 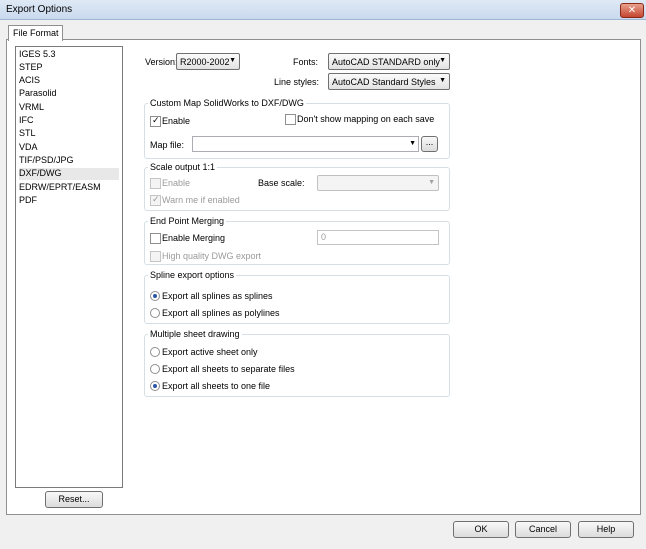 What do you see at coordinates (69, 148) in the screenshot?
I see `list-item: VDA` at bounding box center [69, 148].